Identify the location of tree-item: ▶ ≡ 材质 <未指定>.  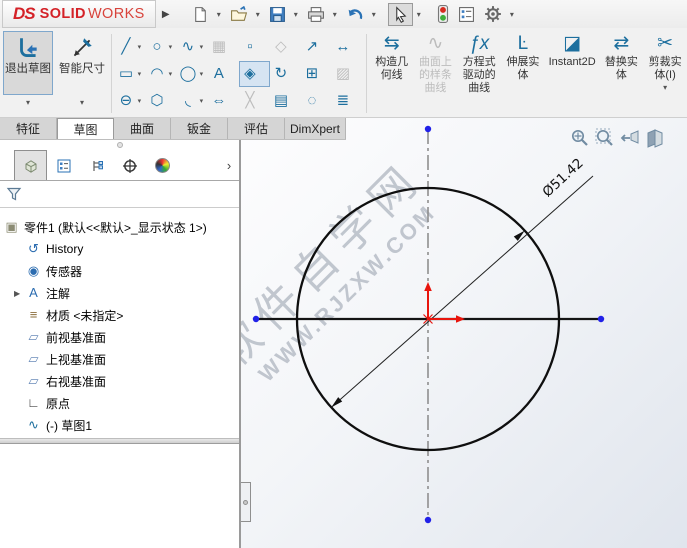
(119, 315).